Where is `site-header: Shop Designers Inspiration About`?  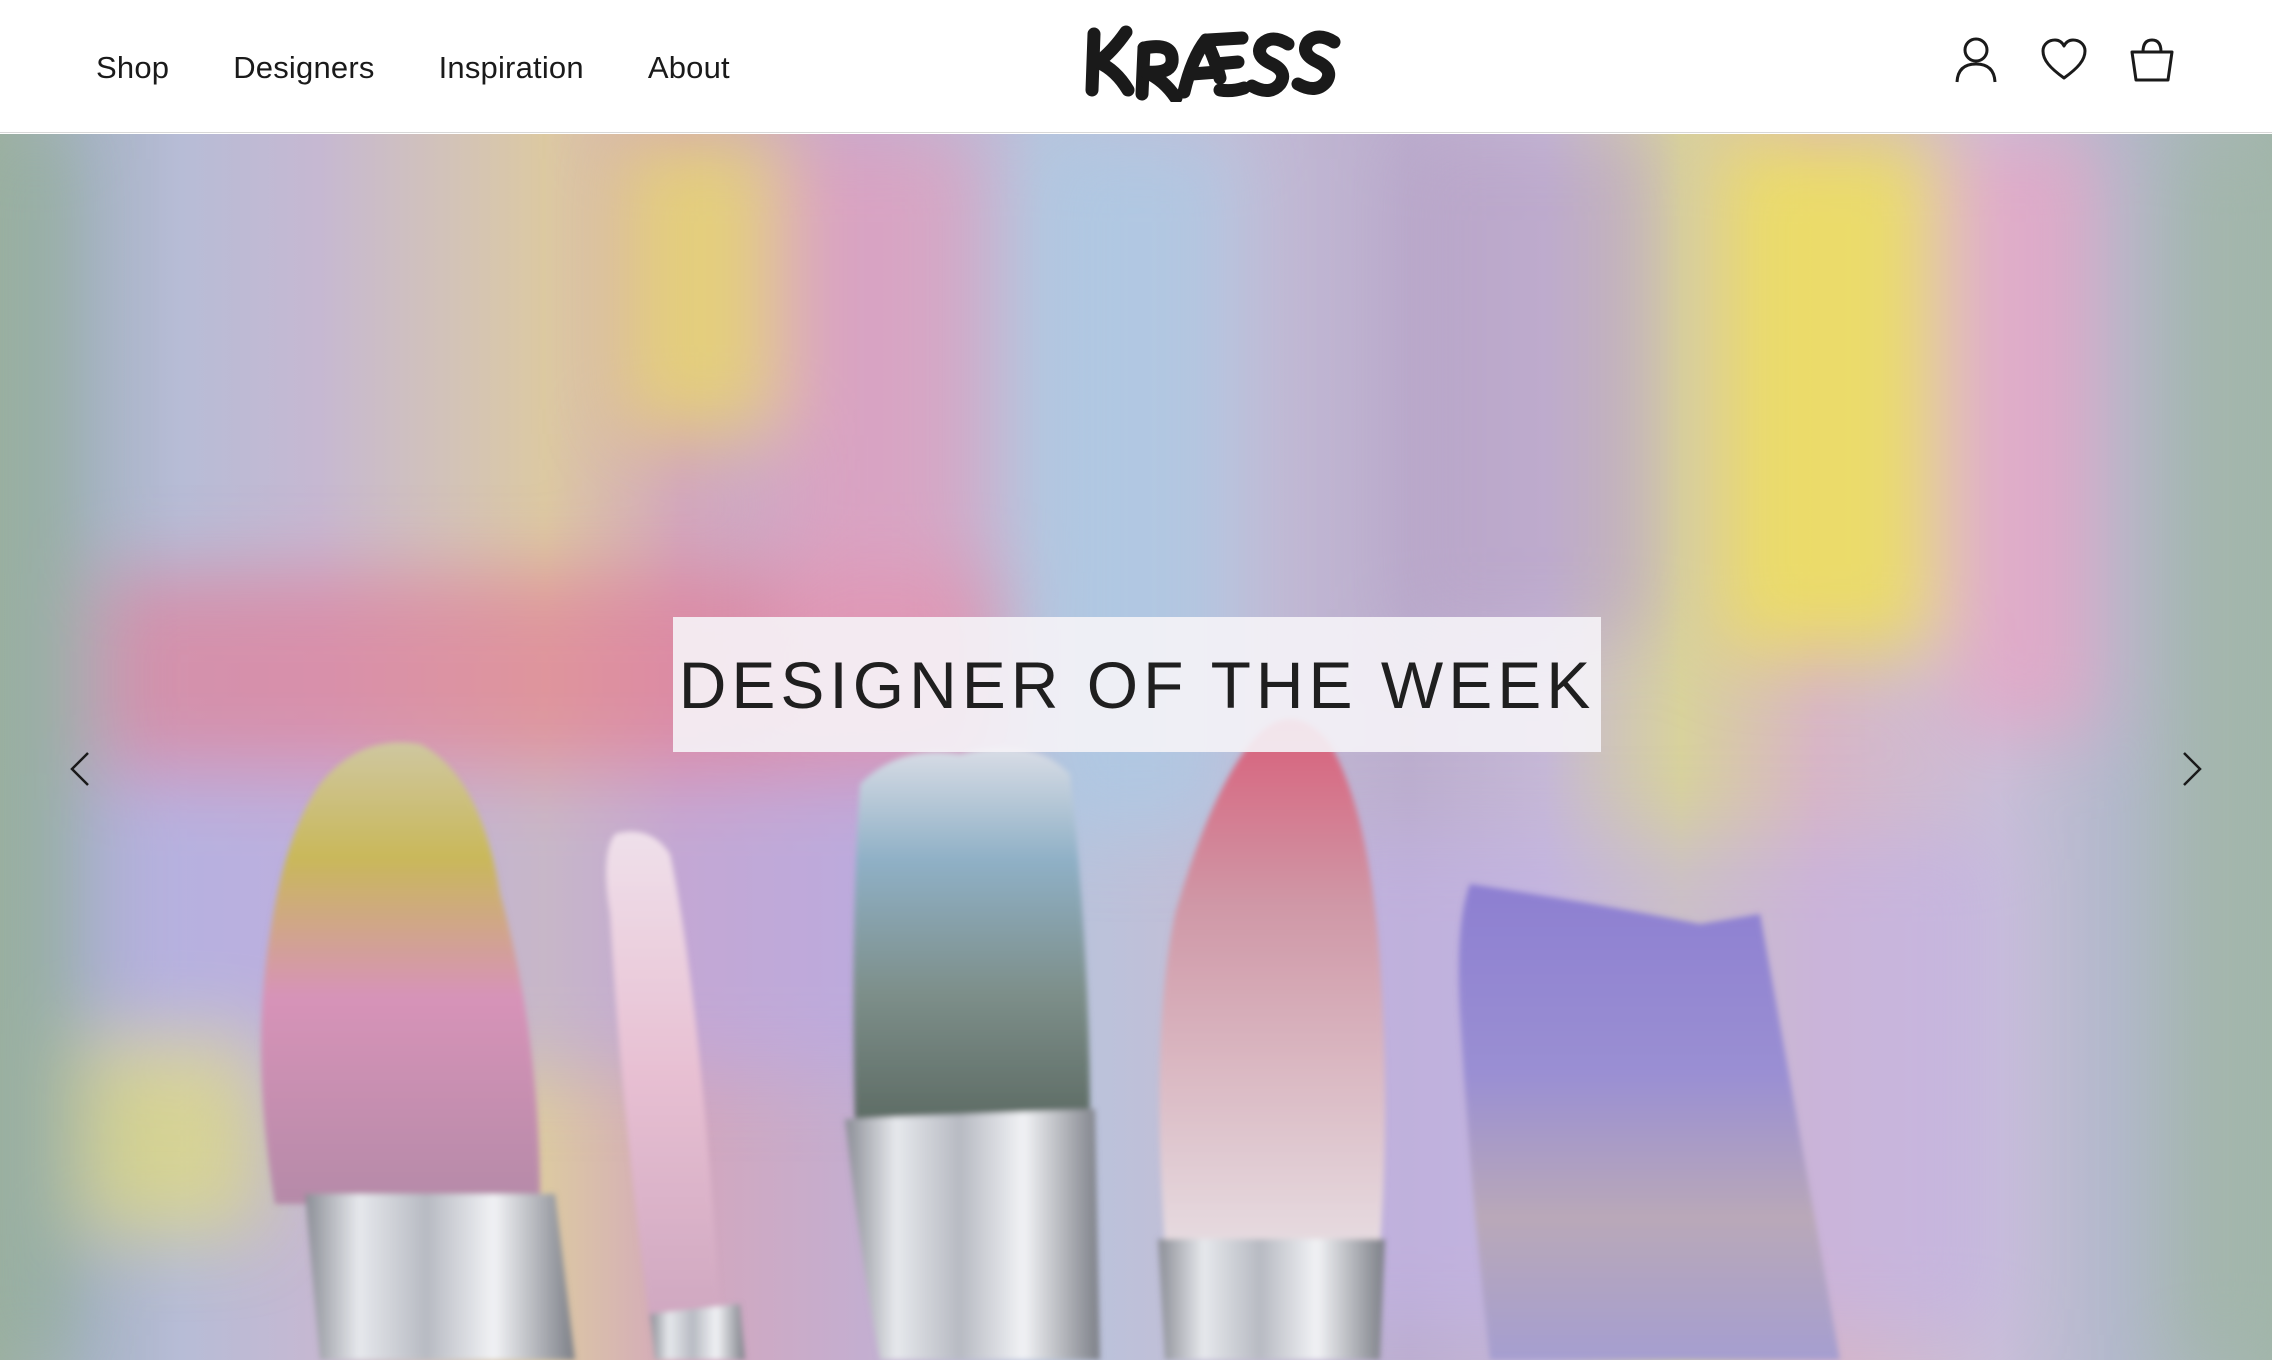 site-header: Shop Designers Inspiration About is located at coordinates (1136, 66).